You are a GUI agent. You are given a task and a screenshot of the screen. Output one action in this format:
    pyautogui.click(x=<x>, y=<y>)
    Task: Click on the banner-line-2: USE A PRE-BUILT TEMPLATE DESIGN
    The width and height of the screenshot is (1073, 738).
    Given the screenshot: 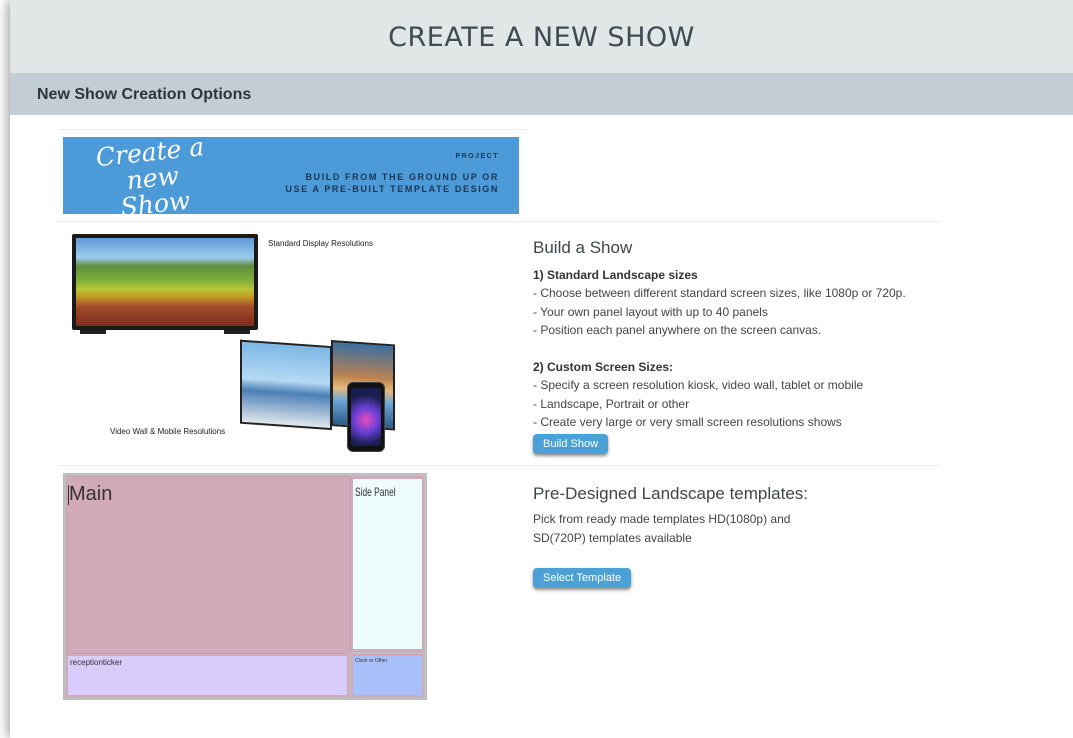 What is the action you would take?
    pyautogui.click(x=392, y=189)
    